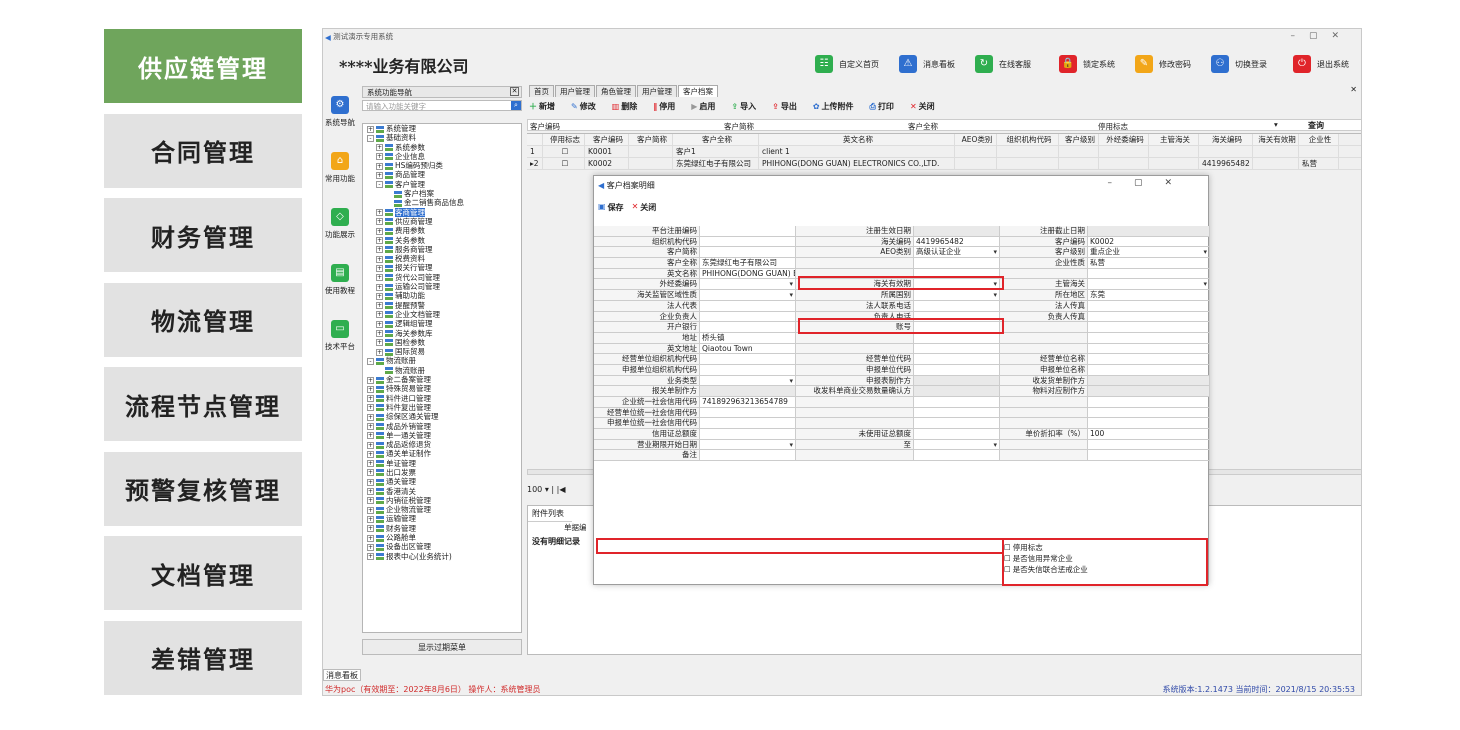 The image size is (1460, 730). I want to click on form-field: K0002, so click(1149, 242).